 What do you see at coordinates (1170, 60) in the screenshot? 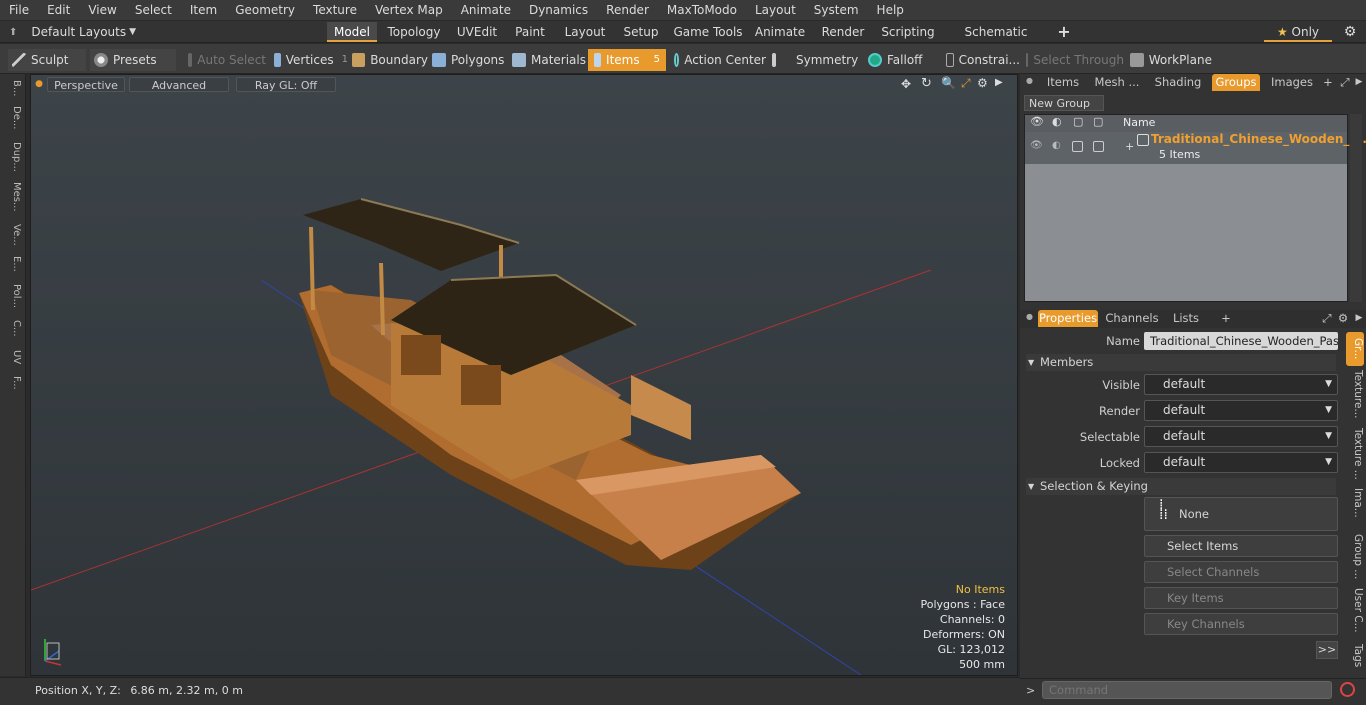
I see `workplane-button: WorkPlane` at bounding box center [1170, 60].